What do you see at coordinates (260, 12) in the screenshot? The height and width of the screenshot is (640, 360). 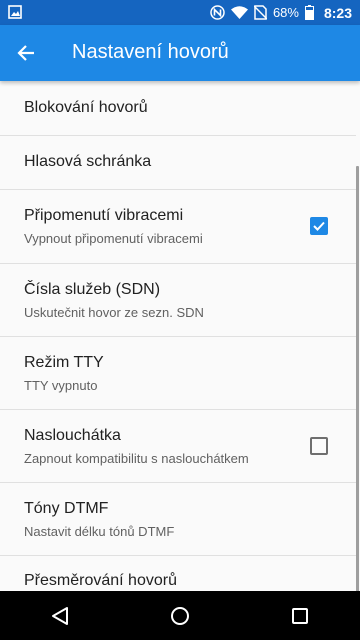 I see `no-sim-icon` at bounding box center [260, 12].